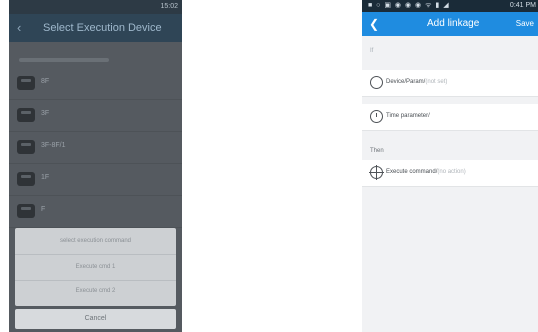  I want to click on execute-command-label: Execute command/, so click(412, 172).